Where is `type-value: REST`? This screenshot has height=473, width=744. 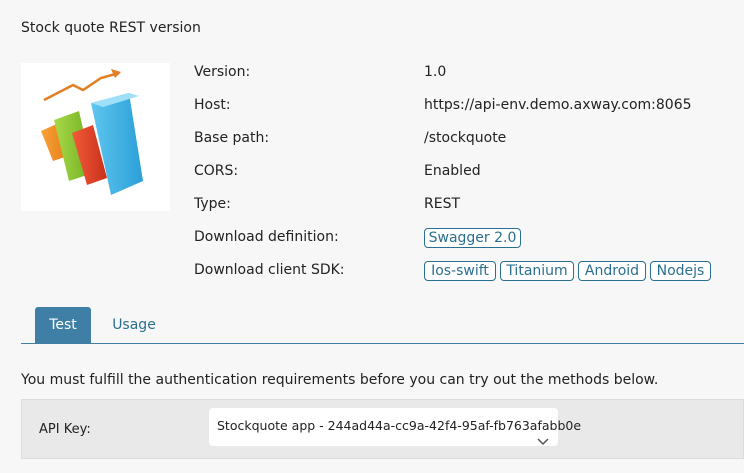
type-value: REST is located at coordinates (442, 204).